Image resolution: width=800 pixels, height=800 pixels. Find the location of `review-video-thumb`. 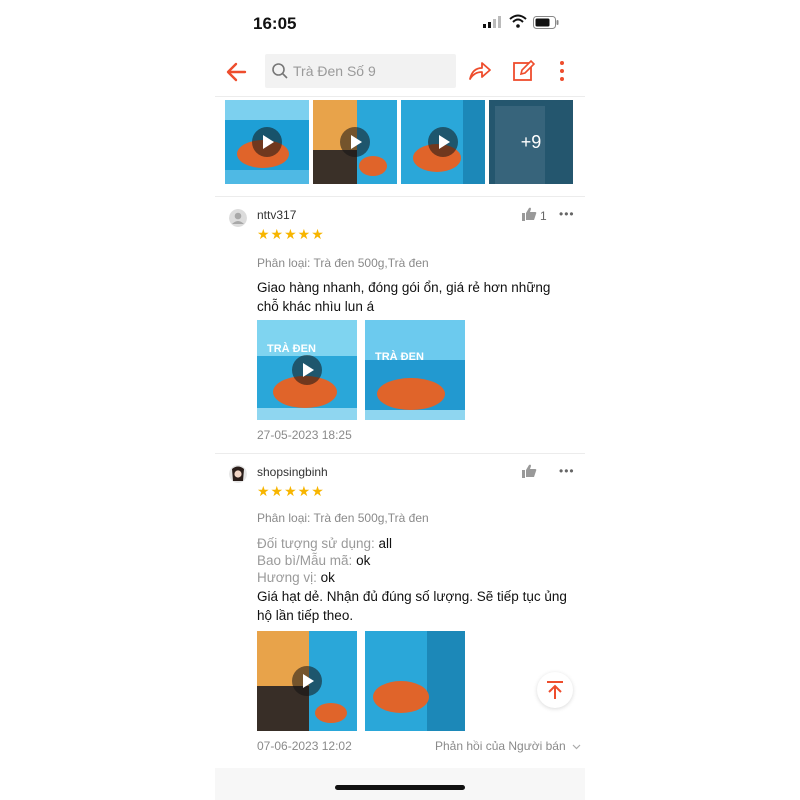

review-video-thumb is located at coordinates (307, 681).